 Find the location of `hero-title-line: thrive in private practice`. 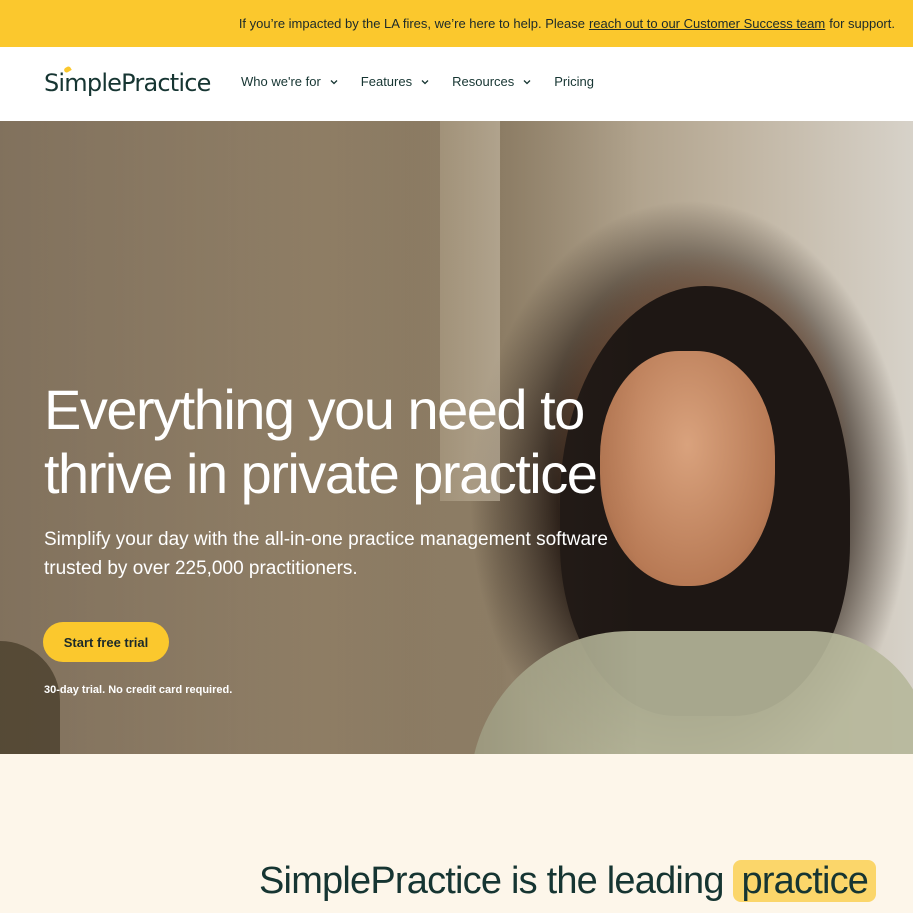

hero-title-line: thrive in private practice is located at coordinates (321, 473).